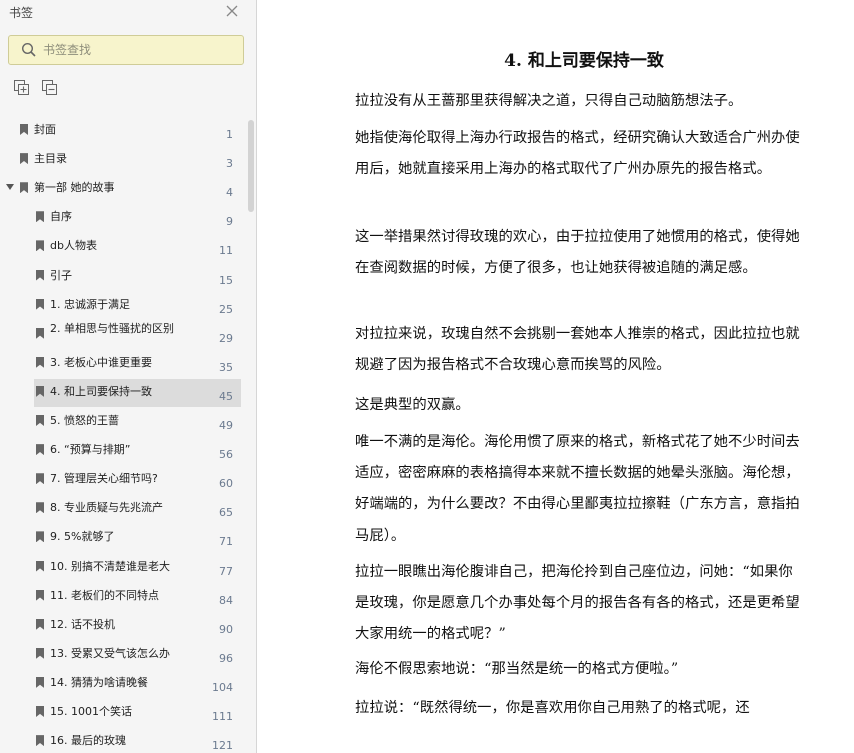  Describe the element at coordinates (61, 217) in the screenshot. I see `bookmark-label: 自序` at that location.